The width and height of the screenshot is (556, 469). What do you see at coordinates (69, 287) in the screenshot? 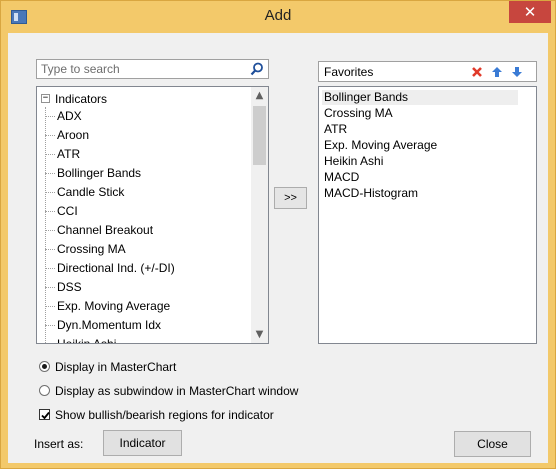
I see `tree-item-label: DSS` at bounding box center [69, 287].